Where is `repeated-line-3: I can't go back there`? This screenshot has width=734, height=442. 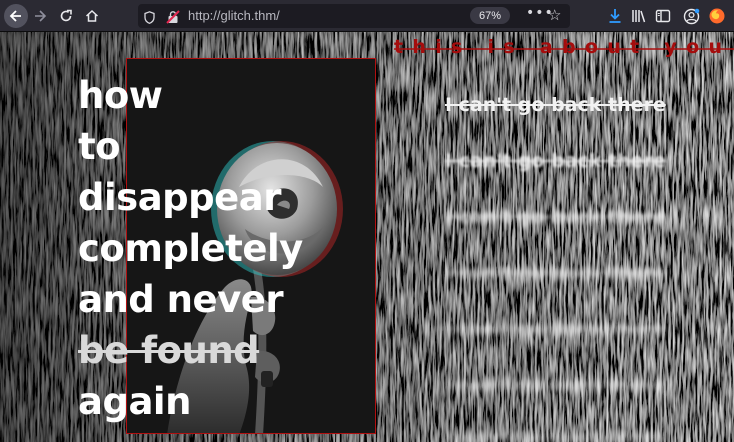
repeated-line-3: I can't go back there is located at coordinates (555, 217).